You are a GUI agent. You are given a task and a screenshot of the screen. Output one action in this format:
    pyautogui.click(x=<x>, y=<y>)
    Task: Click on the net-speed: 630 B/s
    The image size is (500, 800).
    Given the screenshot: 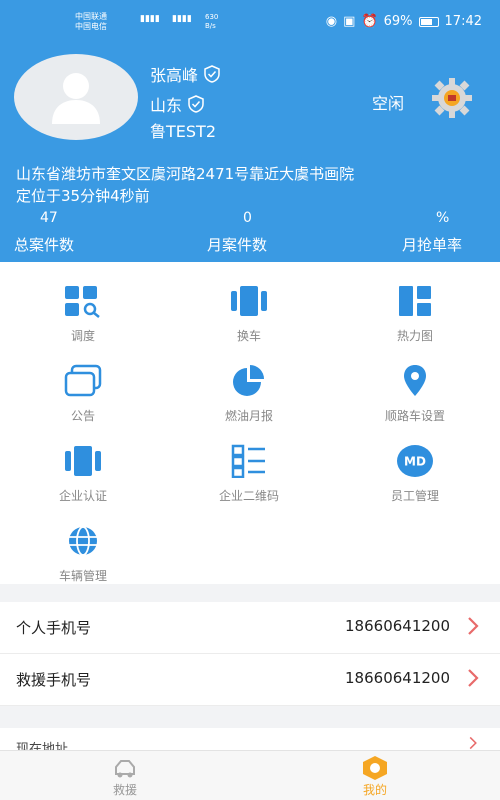 What is the action you would take?
    pyautogui.click(x=212, y=21)
    